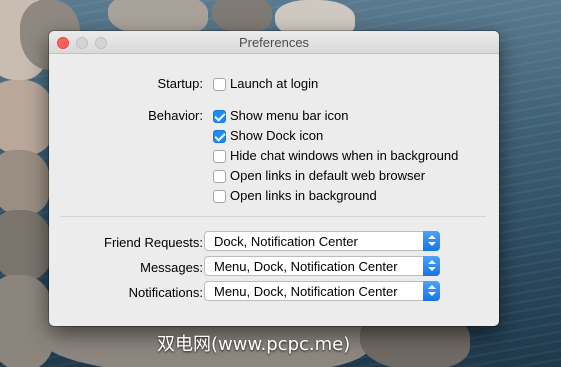 The height and width of the screenshot is (367, 561). I want to click on show-dock-icon-label: Show Dock icon, so click(276, 135).